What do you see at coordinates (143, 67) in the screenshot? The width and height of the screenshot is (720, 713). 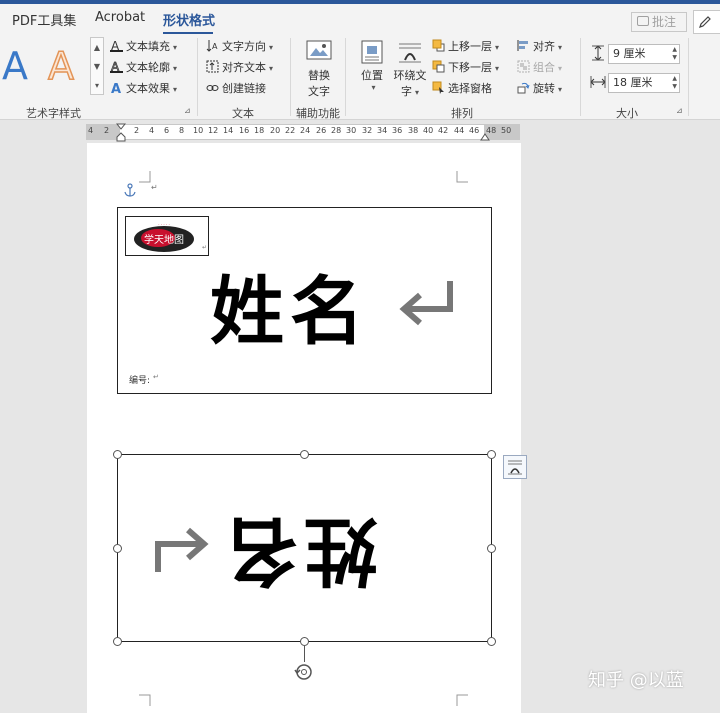 I see `text-outline-button: A 文本轮廓 ▾` at bounding box center [143, 67].